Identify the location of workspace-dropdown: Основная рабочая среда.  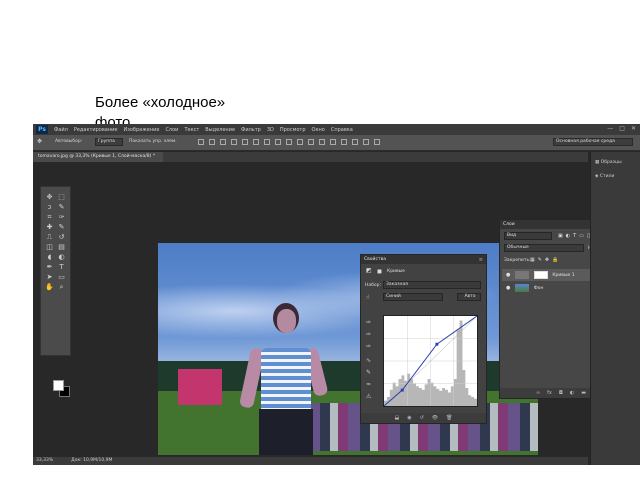
(593, 142).